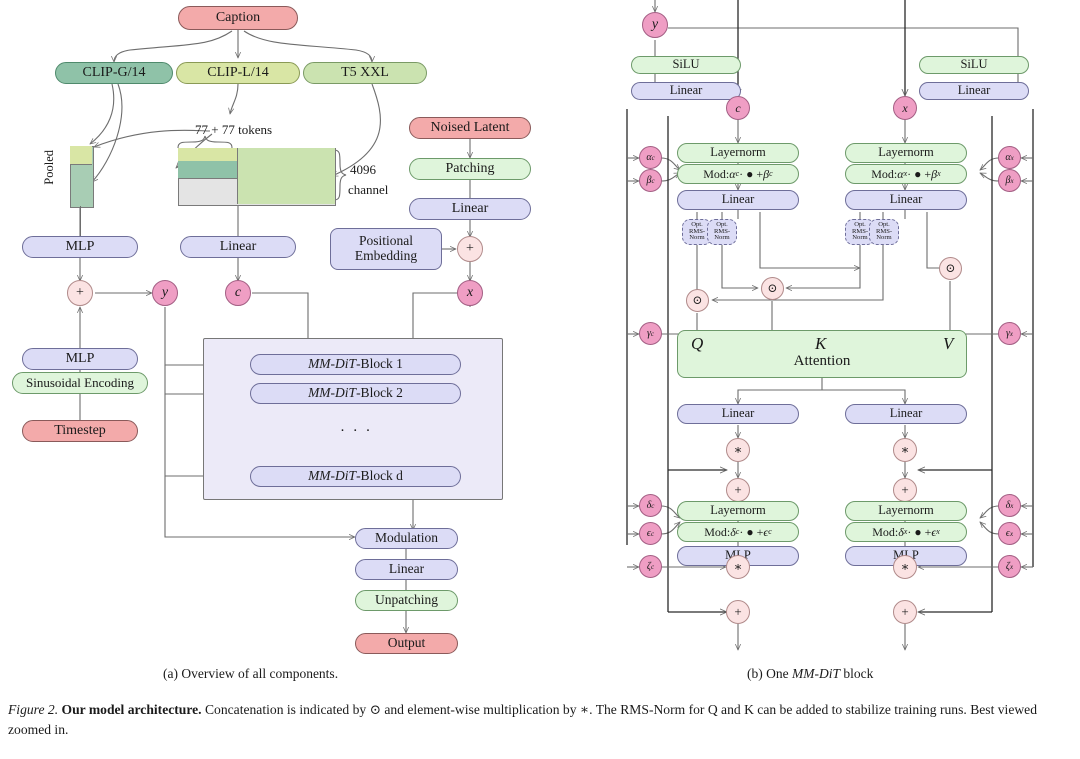 The height and width of the screenshot is (759, 1080). I want to click on attention-label-k: K, so click(821, 343).